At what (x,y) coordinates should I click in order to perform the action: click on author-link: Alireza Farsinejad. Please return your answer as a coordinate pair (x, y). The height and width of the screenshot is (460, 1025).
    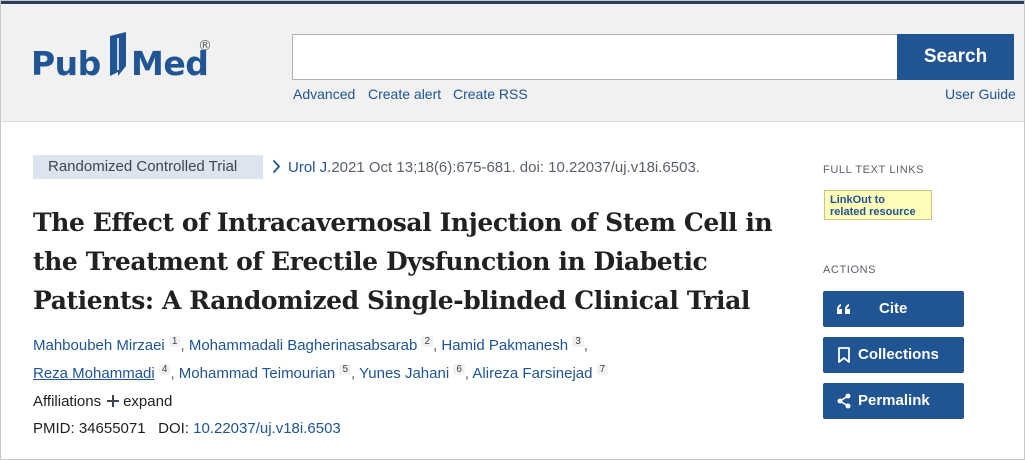
    Looking at the image, I should click on (532, 373).